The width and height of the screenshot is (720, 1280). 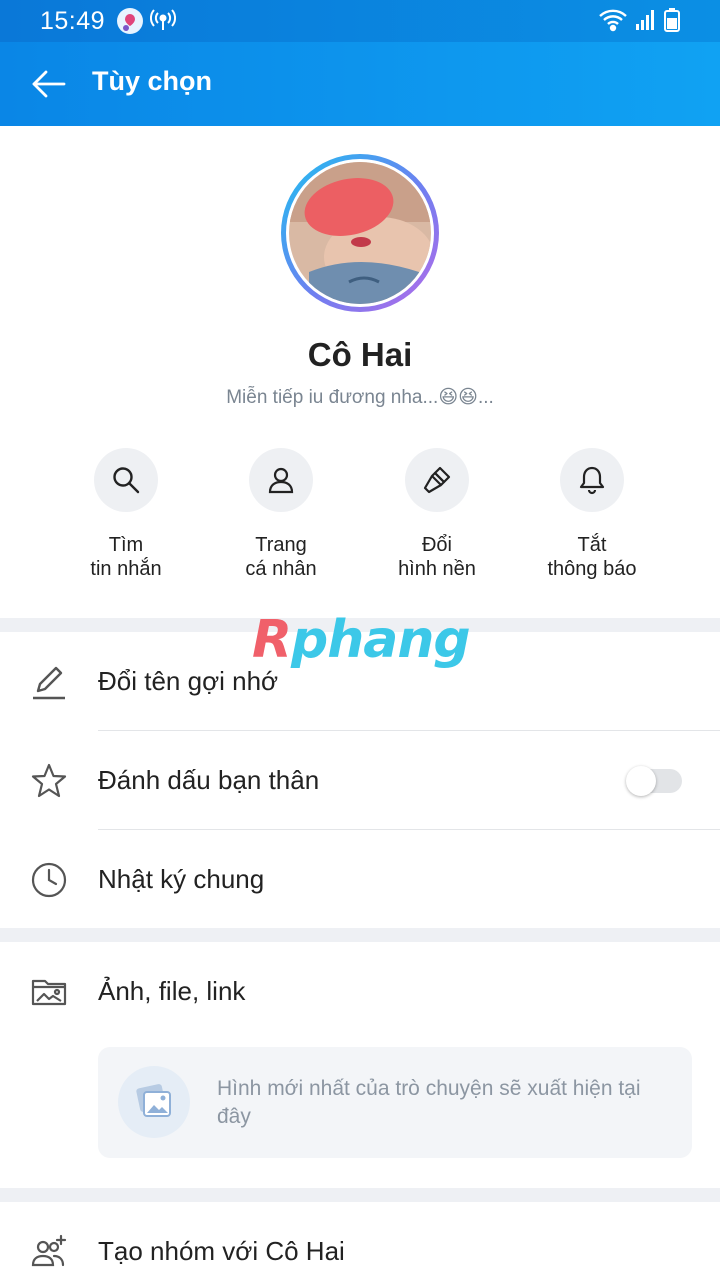 I want to click on avatar-photo, so click(x=360, y=233).